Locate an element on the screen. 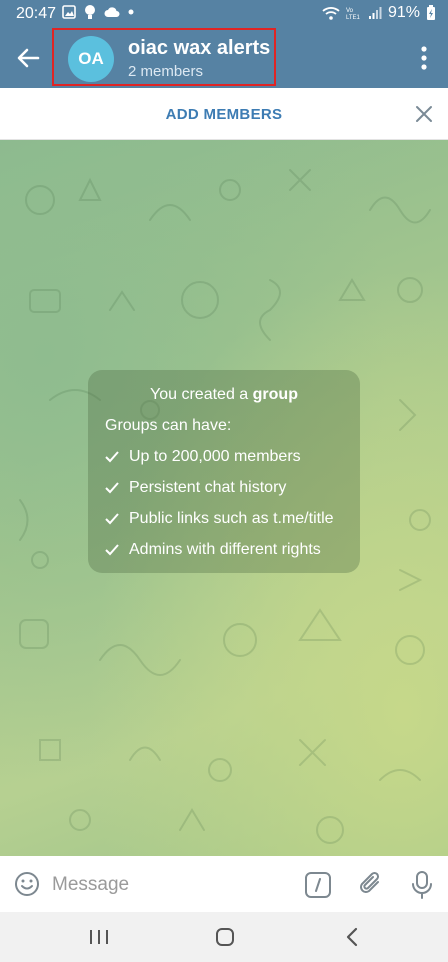 The width and height of the screenshot is (448, 962). feature-item: Up to 200,000 members is located at coordinates (203, 457).